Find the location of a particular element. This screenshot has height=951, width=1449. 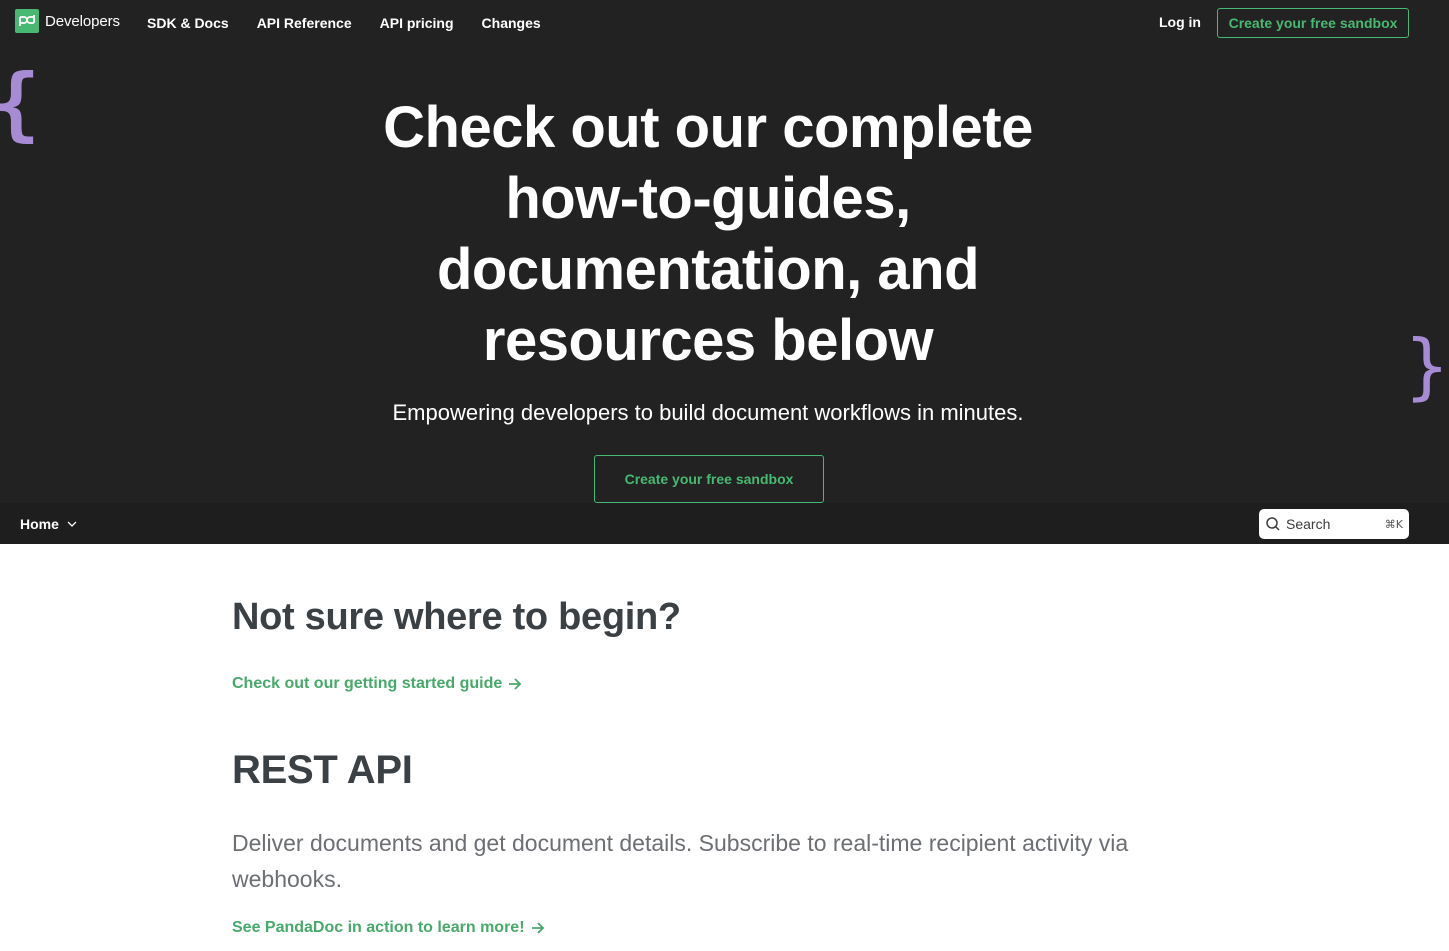

search-placeholder: Search is located at coordinates (1308, 524).